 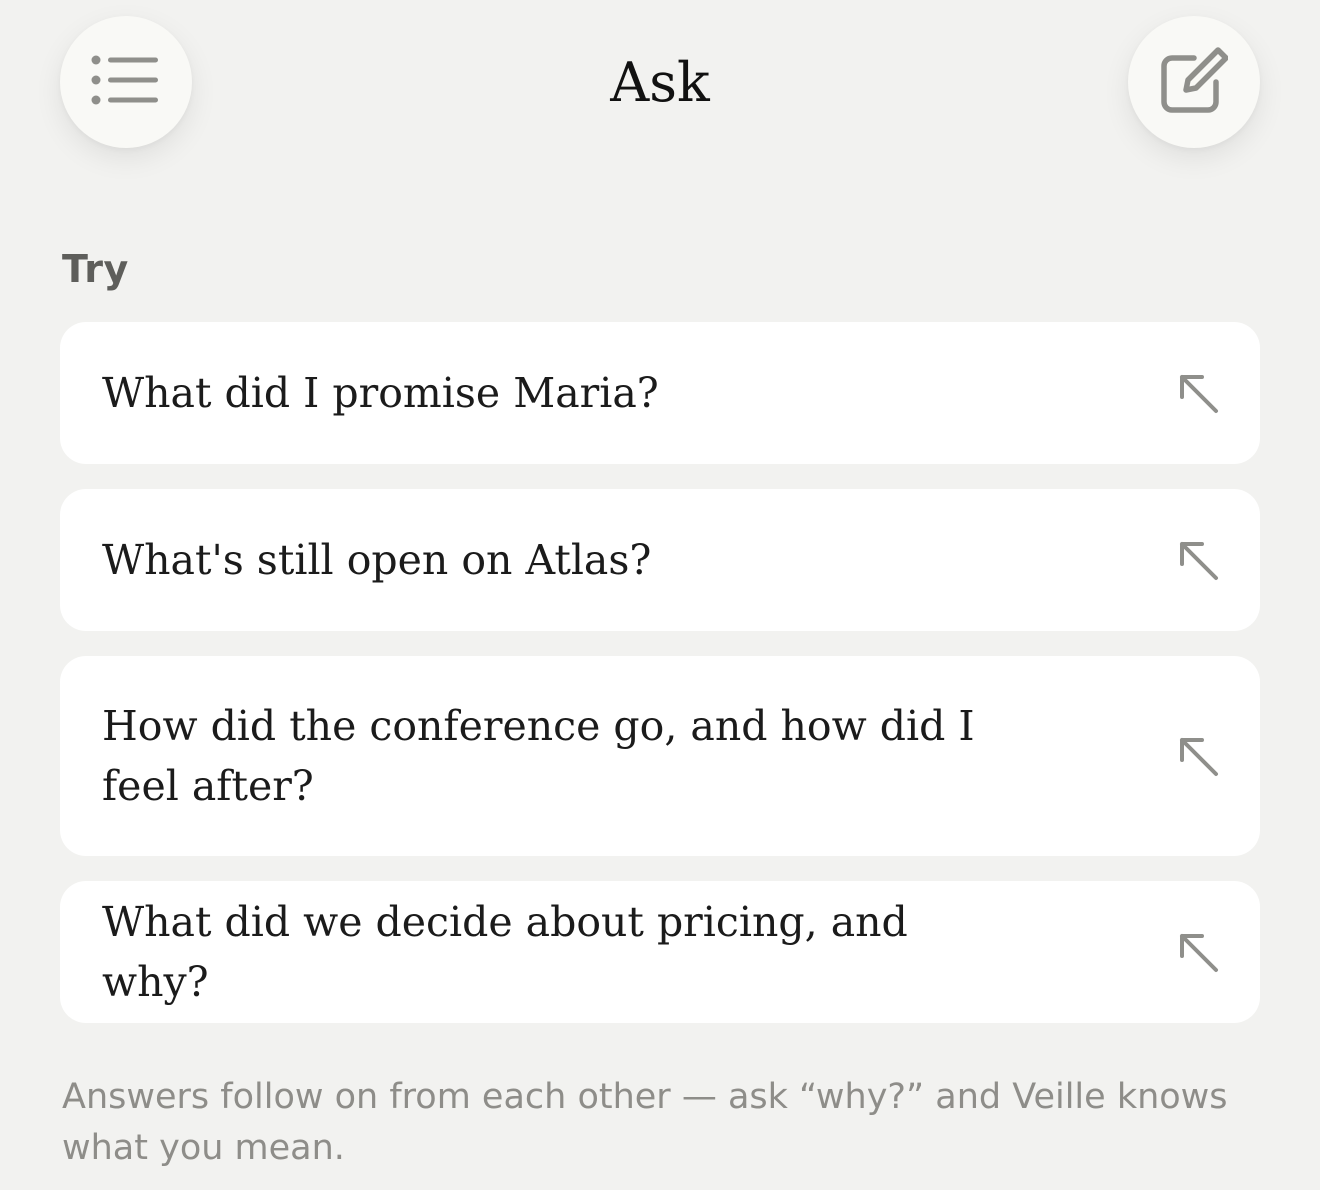 What do you see at coordinates (660, 393) in the screenshot?
I see `suggestion-card: What did I promise Maria?` at bounding box center [660, 393].